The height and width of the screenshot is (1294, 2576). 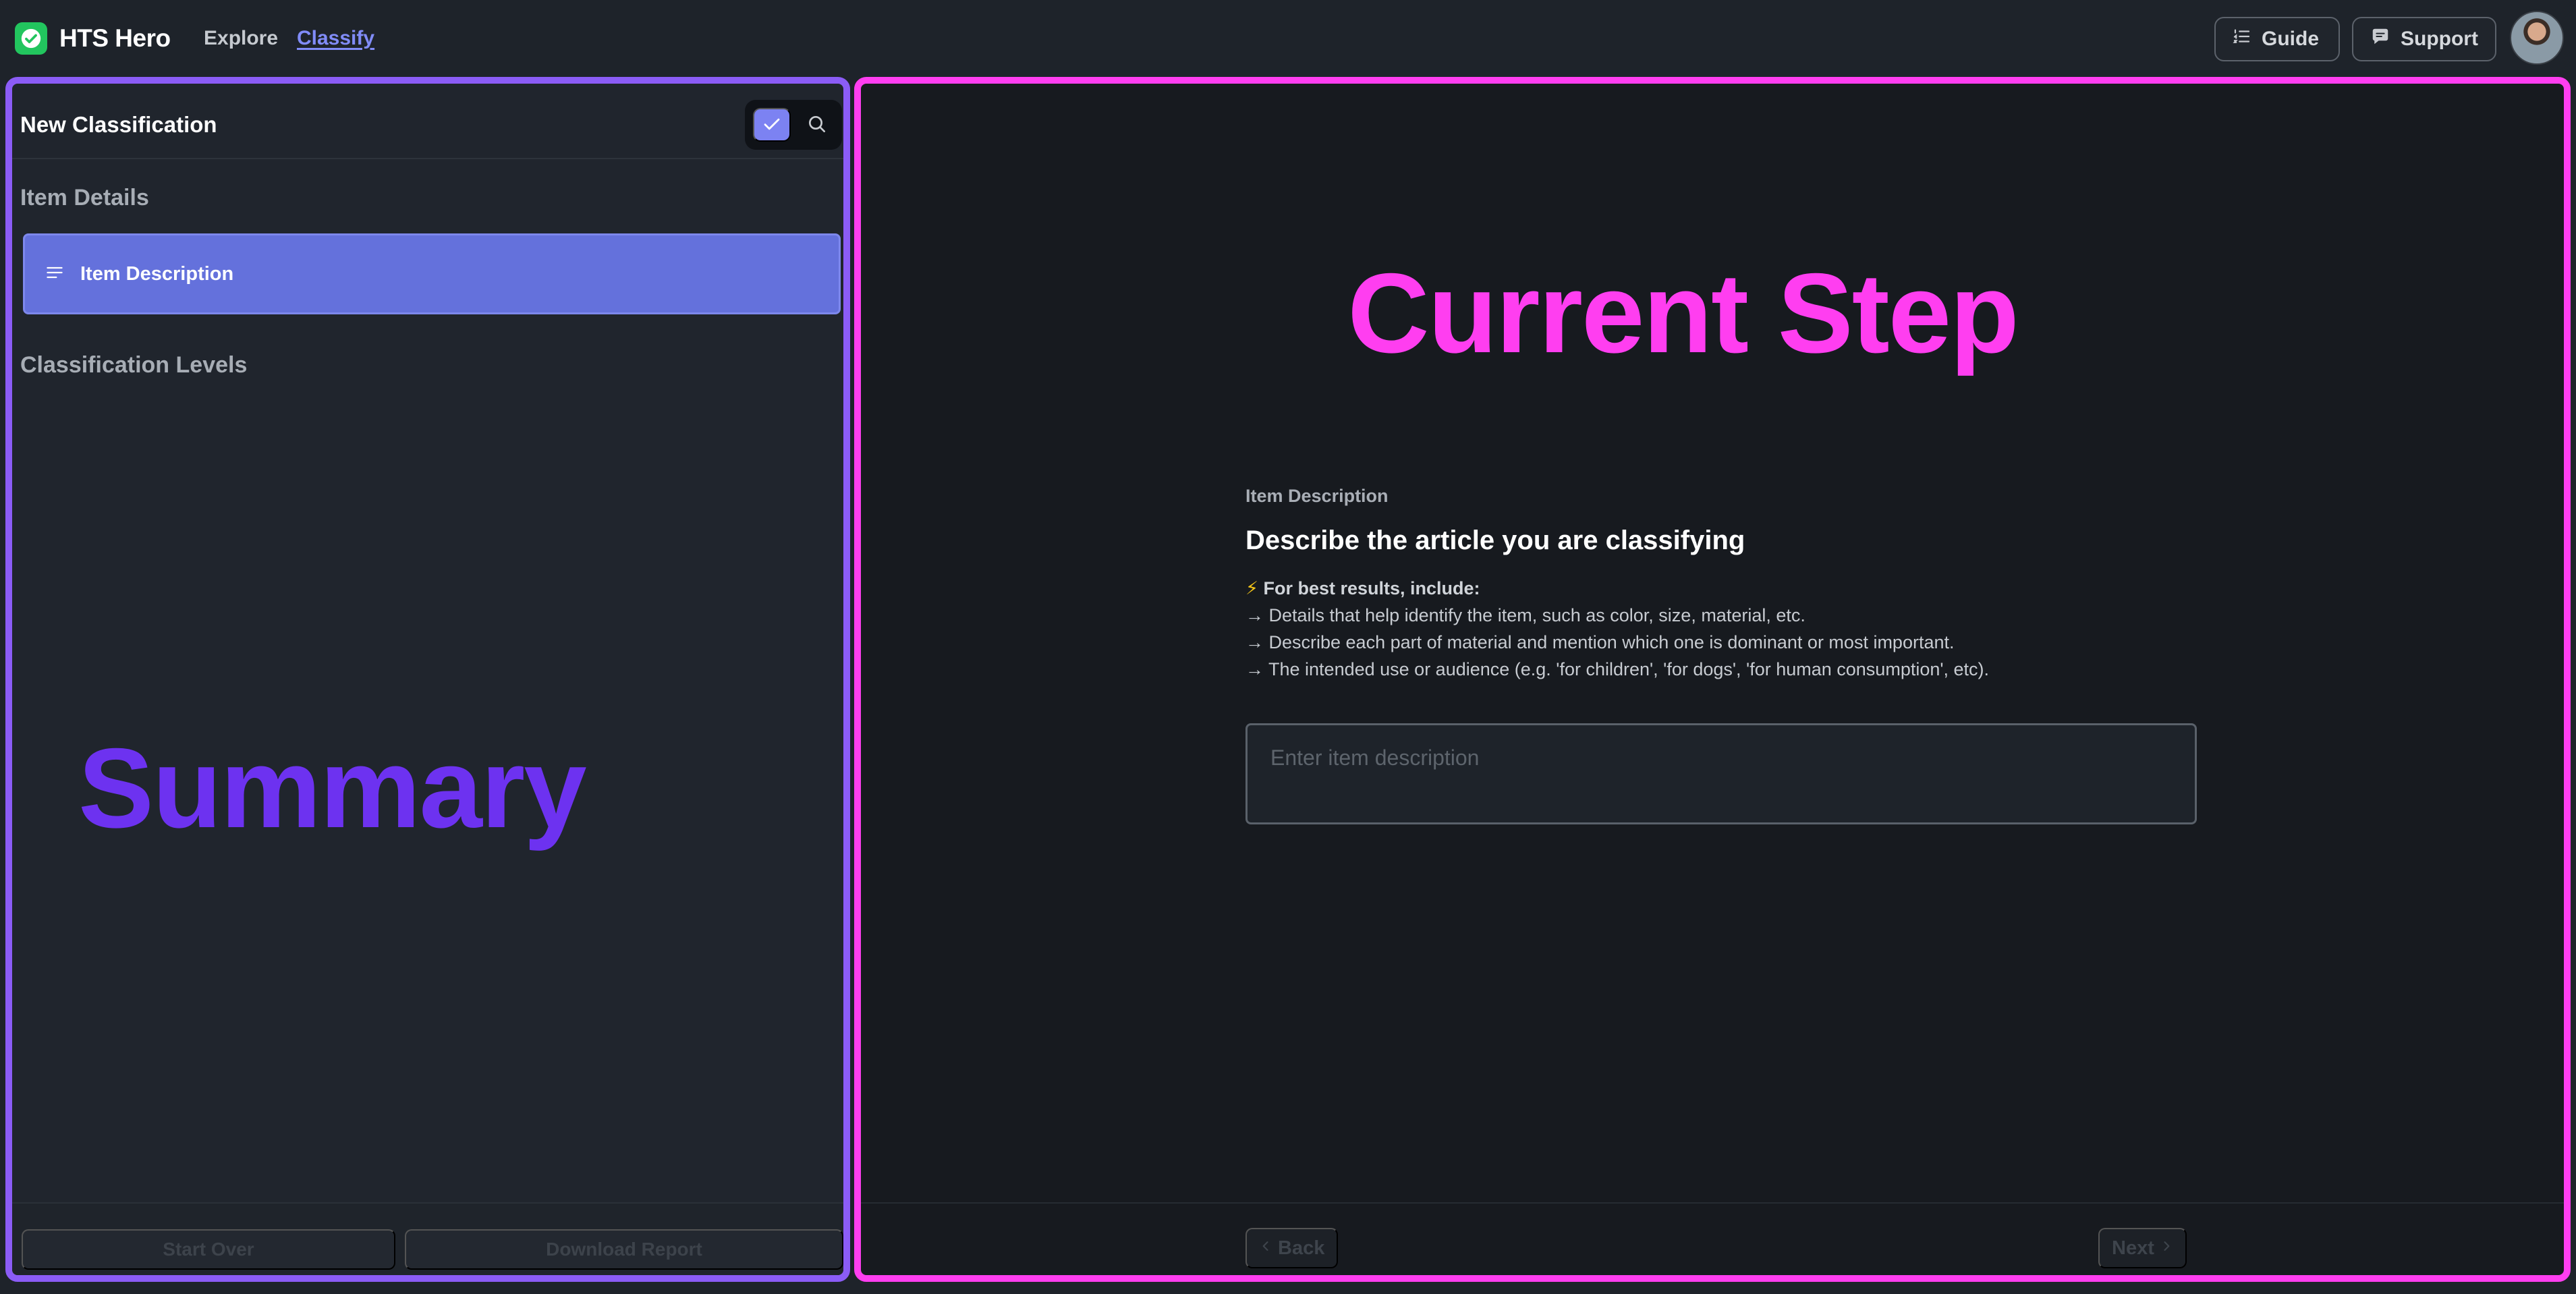 I want to click on next-button-label: Next, so click(x=2133, y=1248).